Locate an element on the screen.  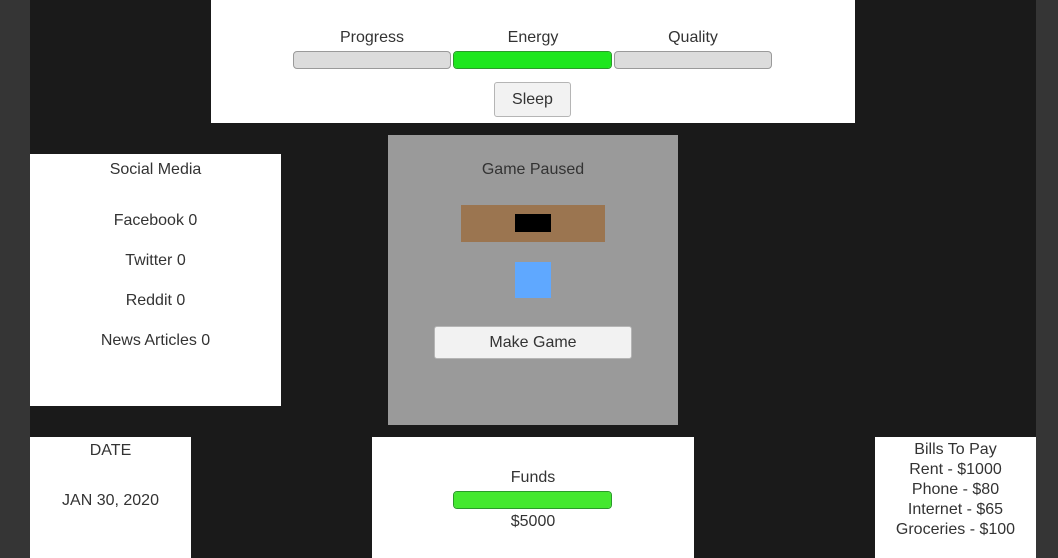
energy-bar is located at coordinates (532, 60).